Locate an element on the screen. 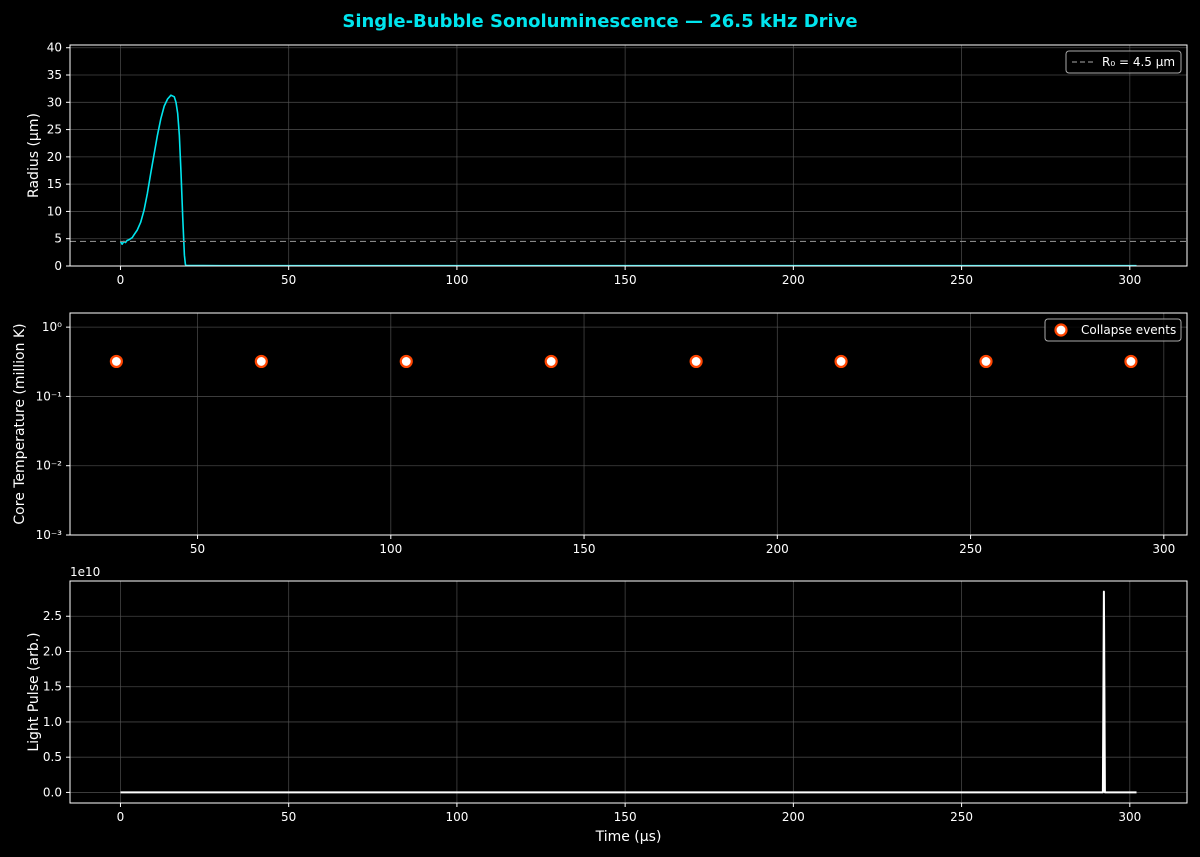  y-tick-label: 10⁻² is located at coordinates (49, 466).